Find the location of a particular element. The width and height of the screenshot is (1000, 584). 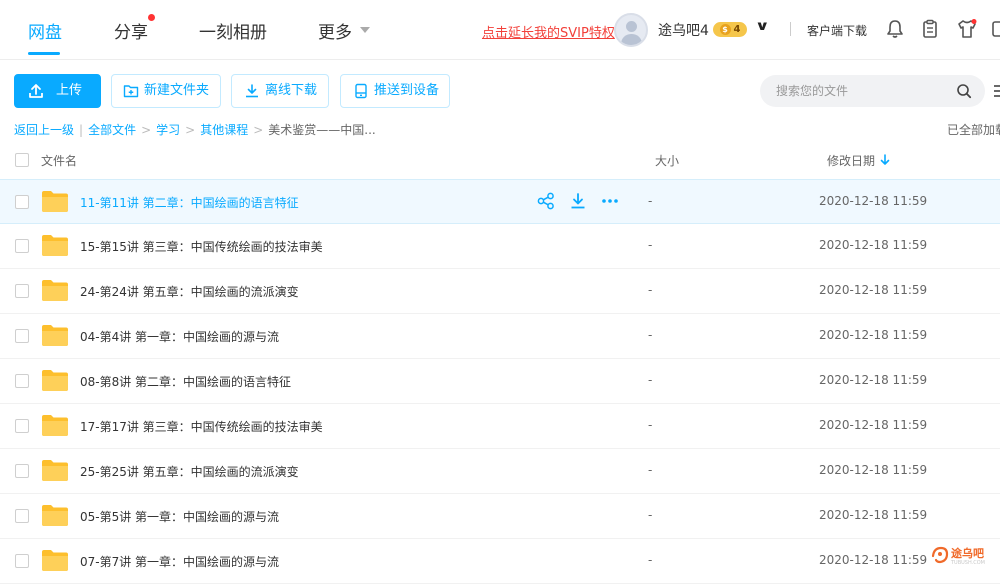

push-to-device-button: 推送到设备 is located at coordinates (395, 91).